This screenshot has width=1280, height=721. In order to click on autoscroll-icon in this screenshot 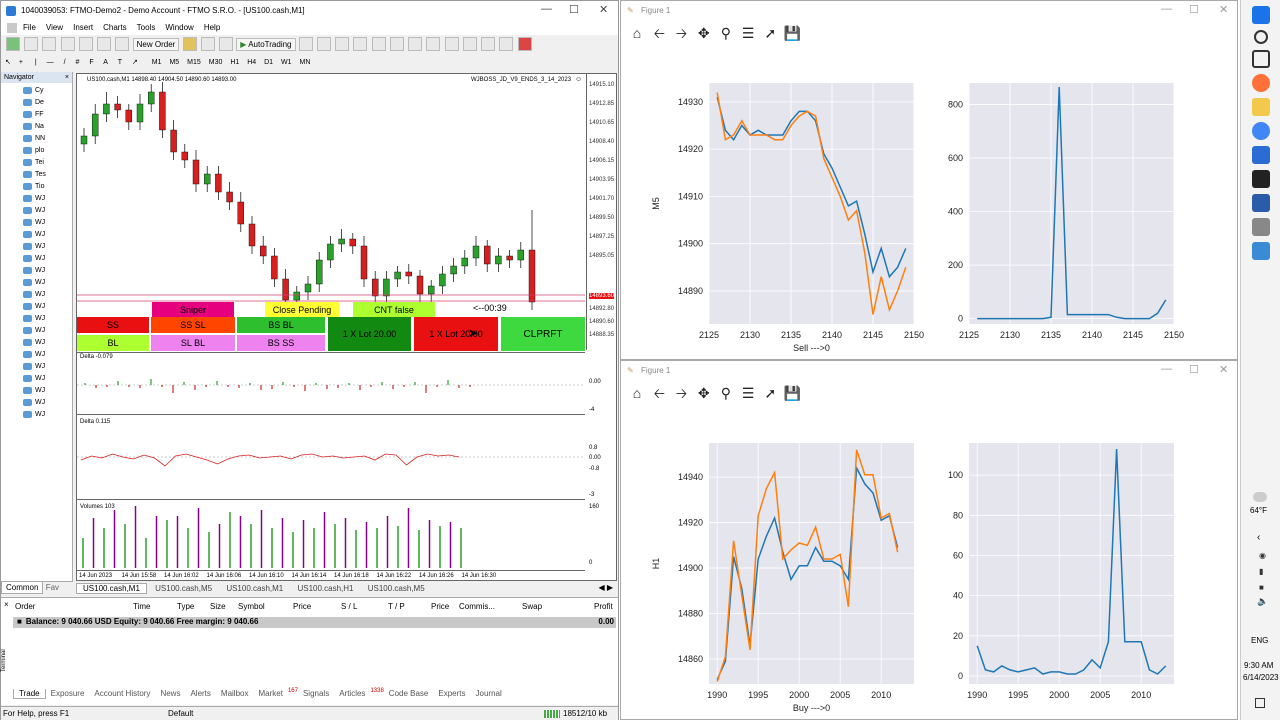, I will do `click(415, 44)`.